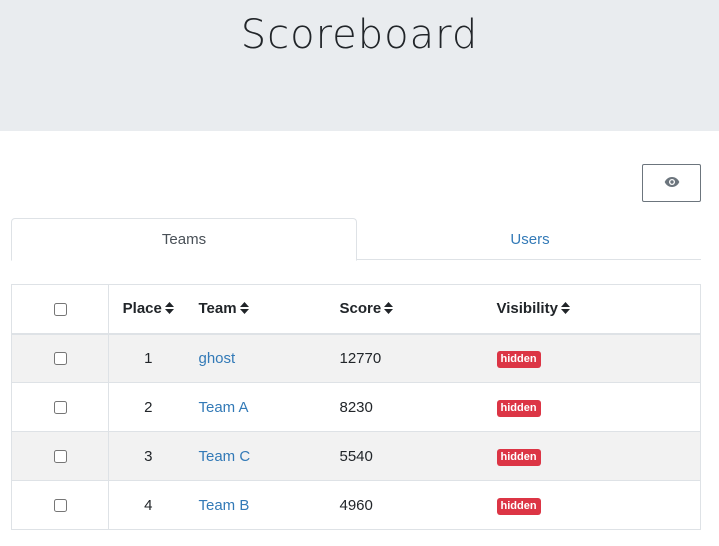 This screenshot has height=546, width=719. I want to click on eye-icon, so click(672, 183).